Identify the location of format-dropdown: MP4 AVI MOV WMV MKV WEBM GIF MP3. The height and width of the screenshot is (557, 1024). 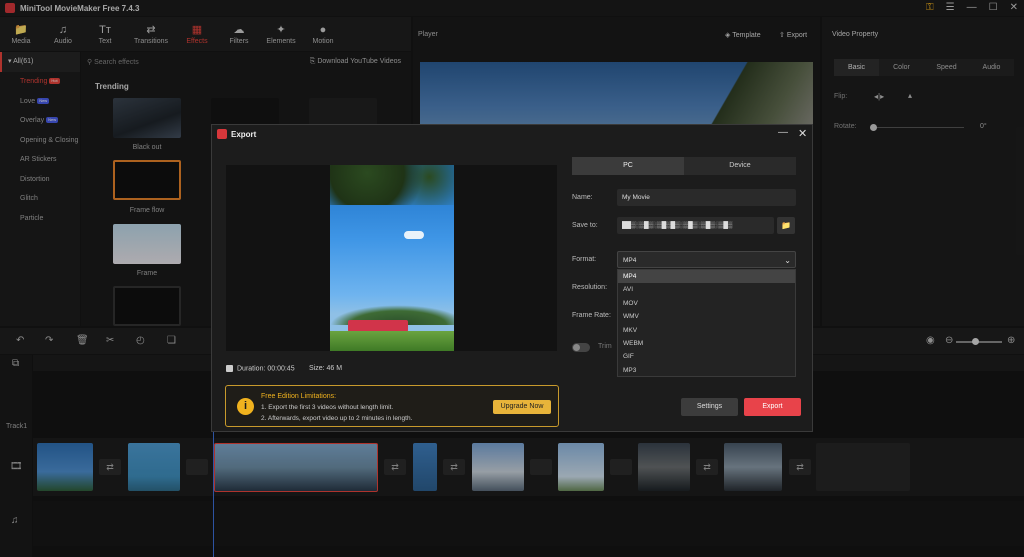
(706, 323).